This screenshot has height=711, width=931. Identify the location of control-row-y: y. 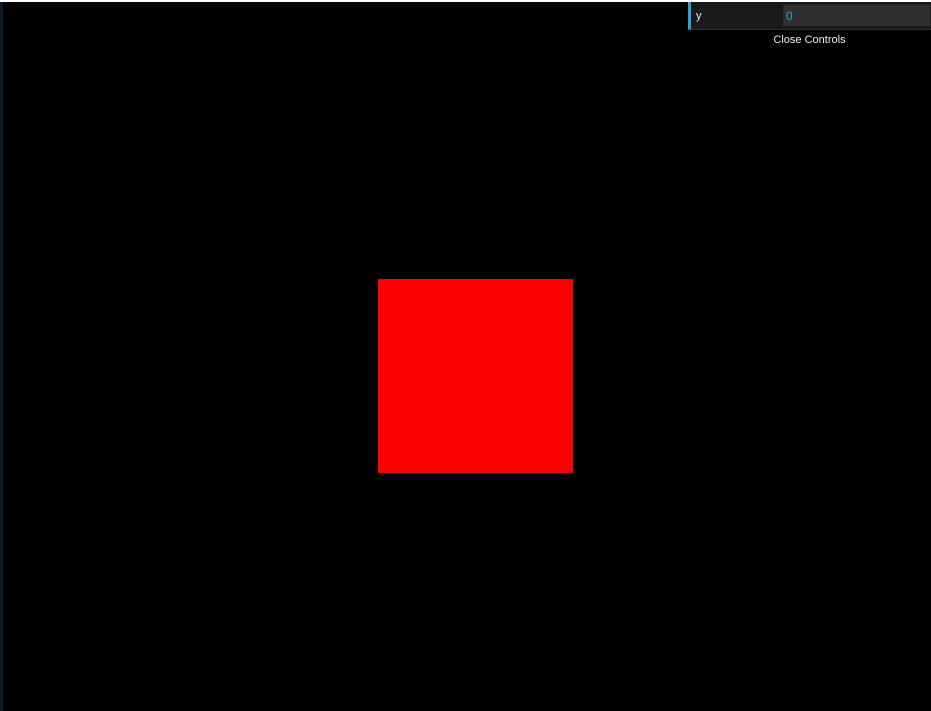
(809, 16).